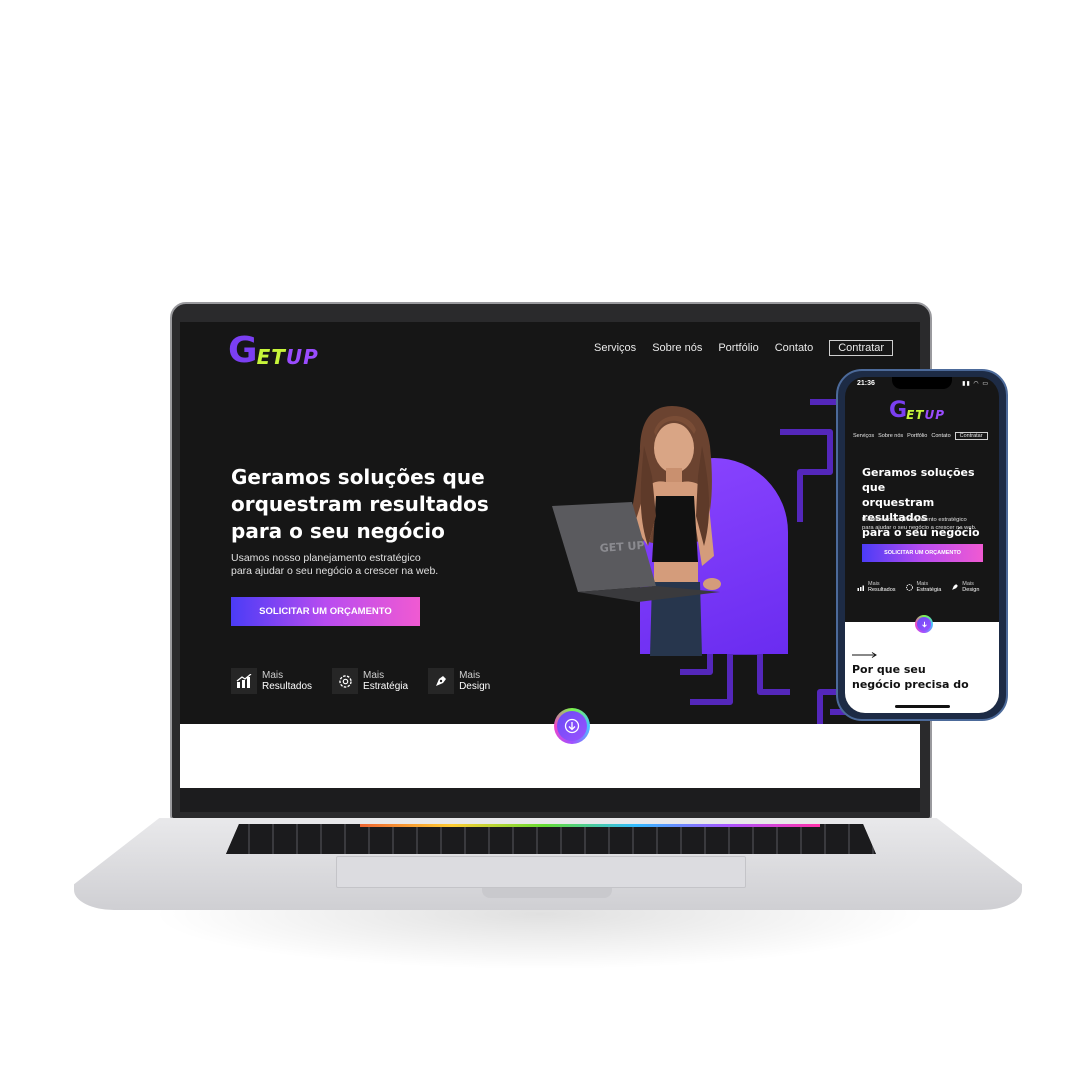  What do you see at coordinates (243, 350) in the screenshot?
I see `logo-g: G` at bounding box center [243, 350].